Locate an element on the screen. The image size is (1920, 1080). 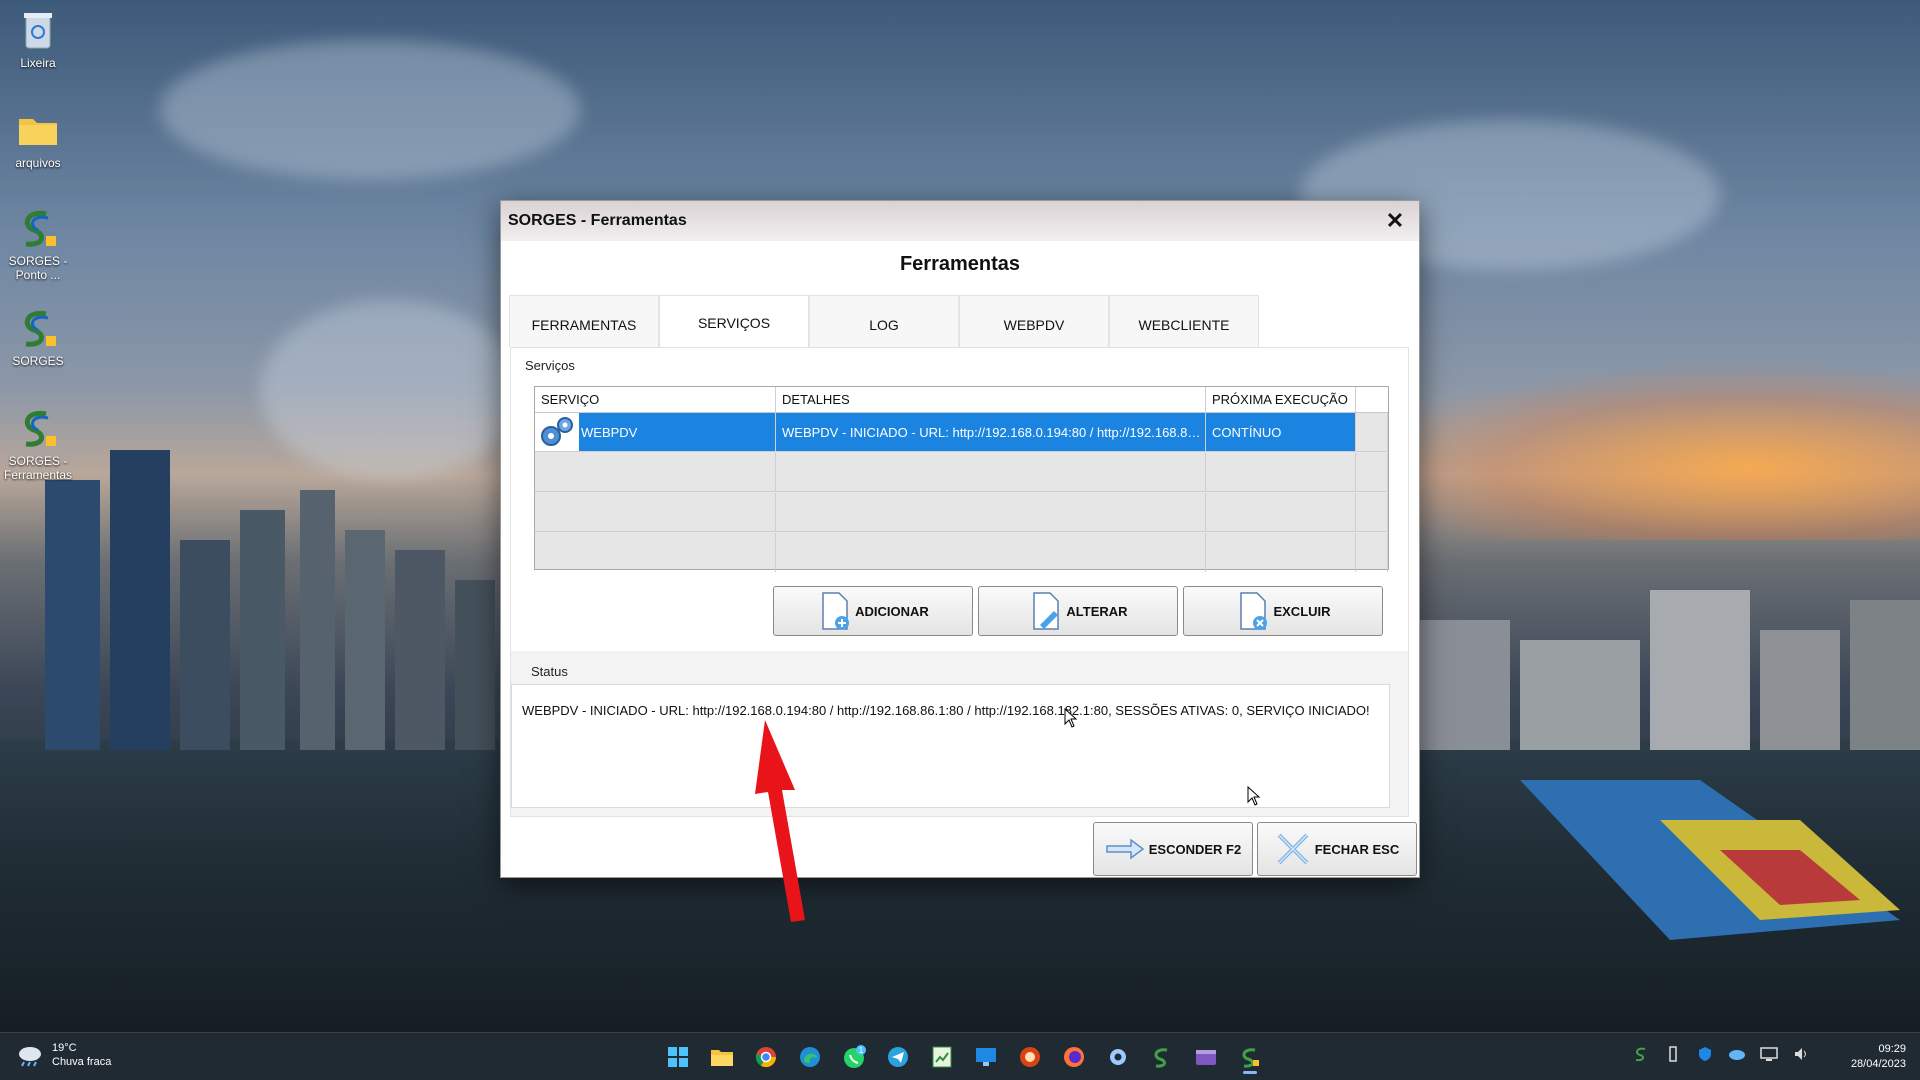
services-group-label: Serviços is located at coordinates (550, 365).